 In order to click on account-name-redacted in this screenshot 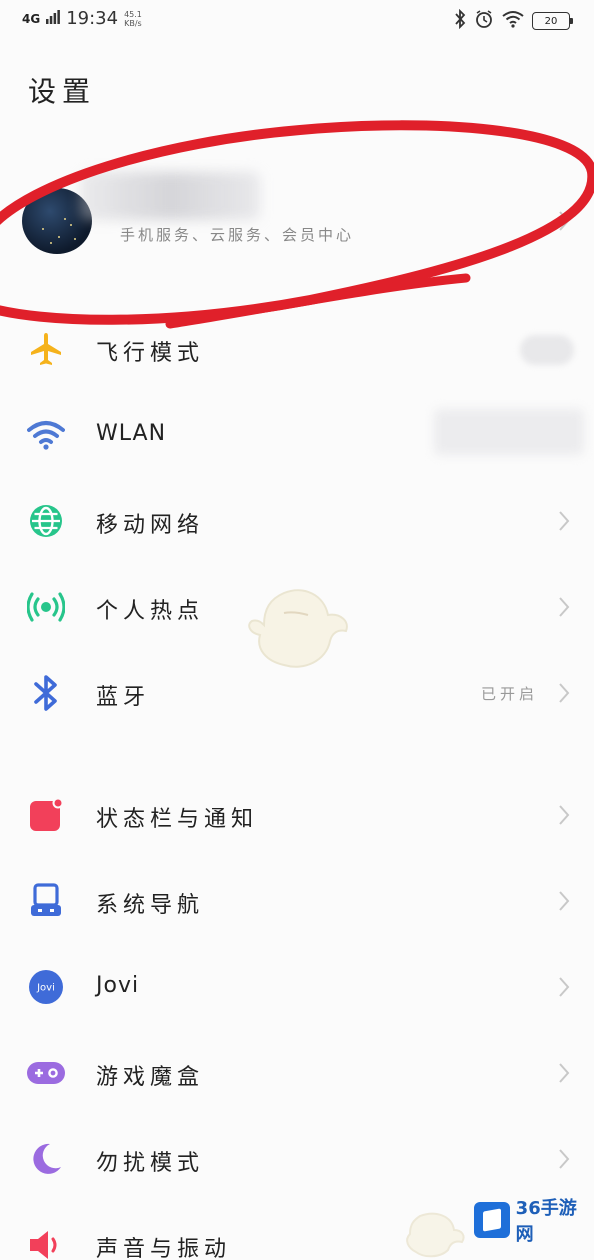, I will do `click(170, 196)`.